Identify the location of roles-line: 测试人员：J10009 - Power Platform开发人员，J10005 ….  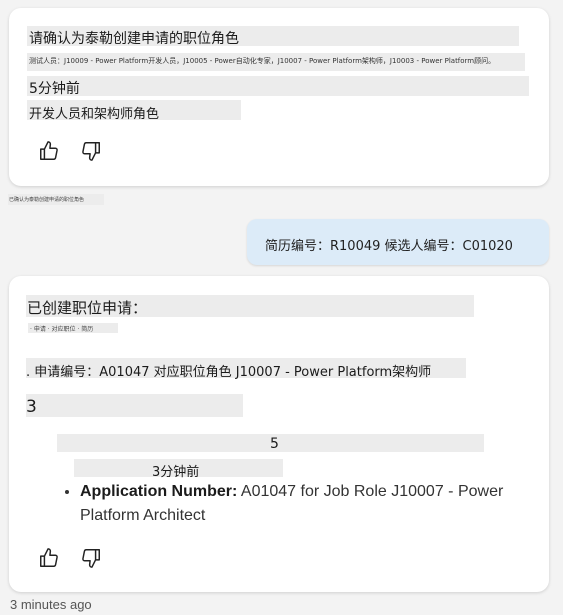
(262, 61).